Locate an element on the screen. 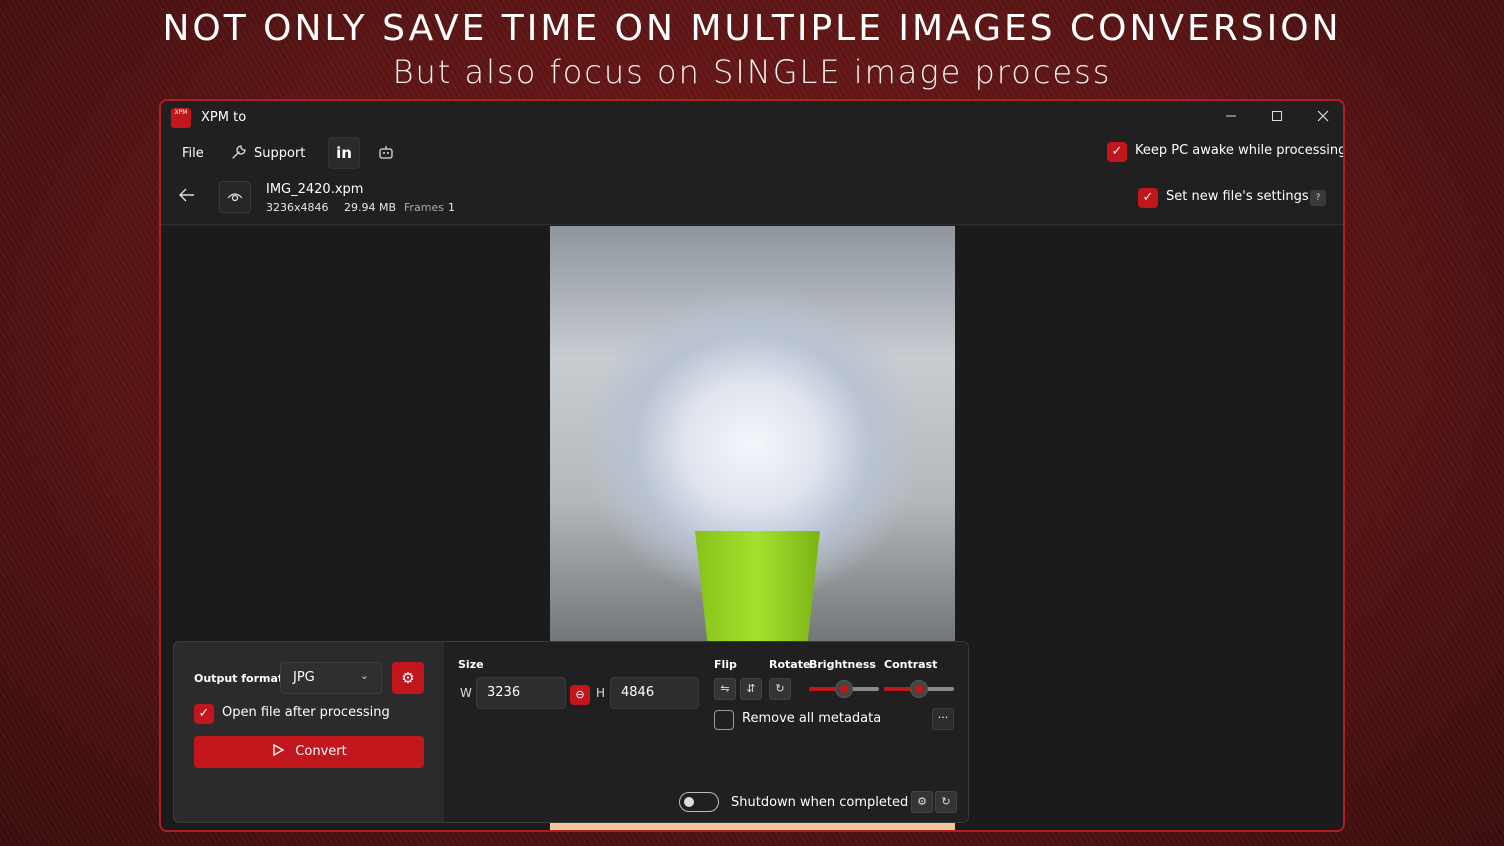 The width and height of the screenshot is (1504, 846). flip-vertical-icon: ⇵ is located at coordinates (751, 688).